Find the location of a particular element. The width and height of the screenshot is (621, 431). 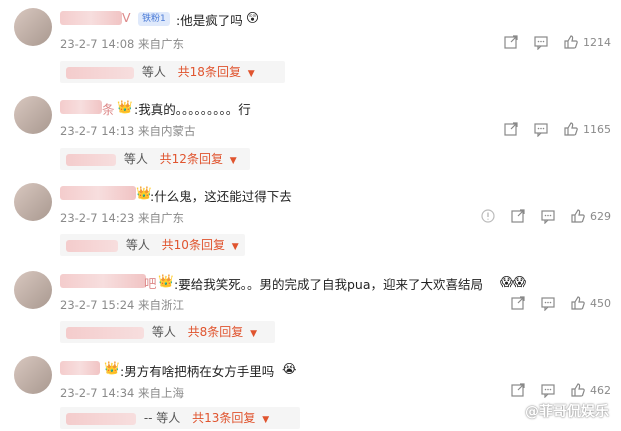

comment-emoji: 😲 is located at coordinates (253, 17).